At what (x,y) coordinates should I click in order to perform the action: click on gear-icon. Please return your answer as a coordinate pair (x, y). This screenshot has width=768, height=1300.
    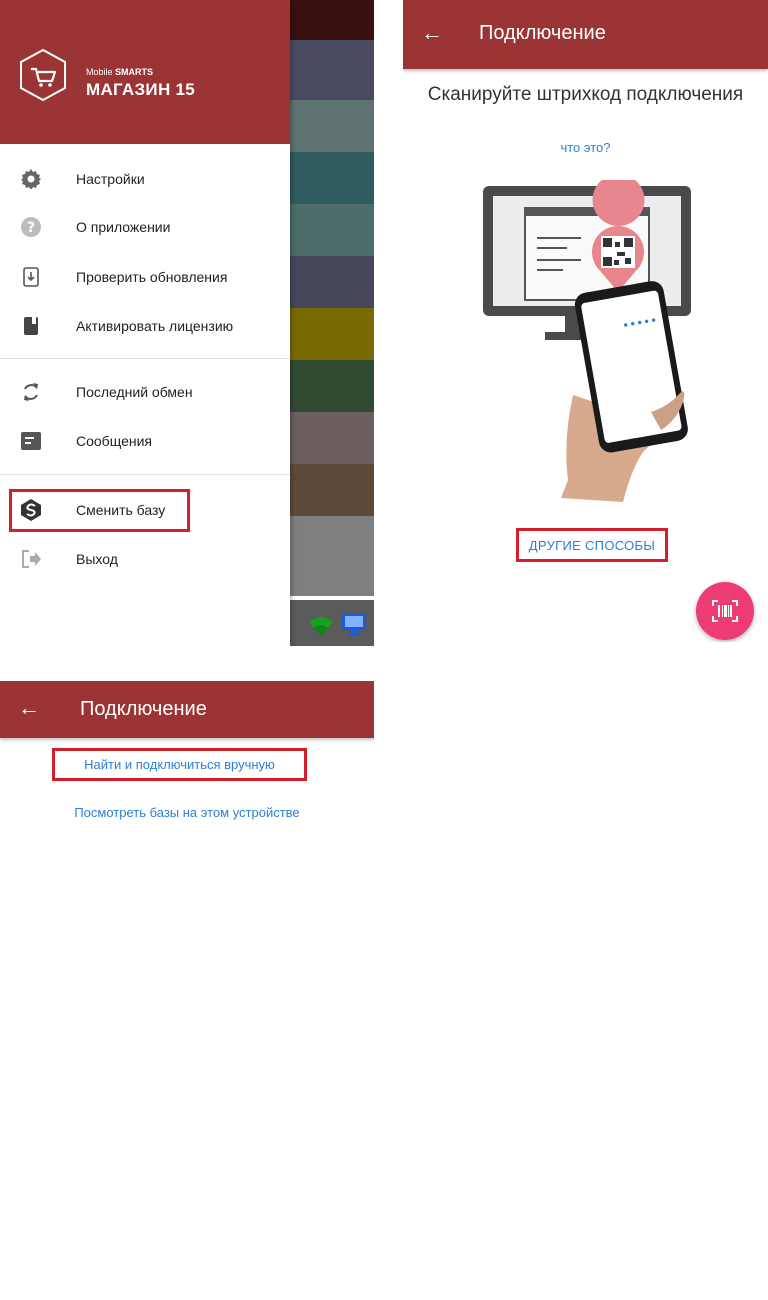
    Looking at the image, I should click on (31, 179).